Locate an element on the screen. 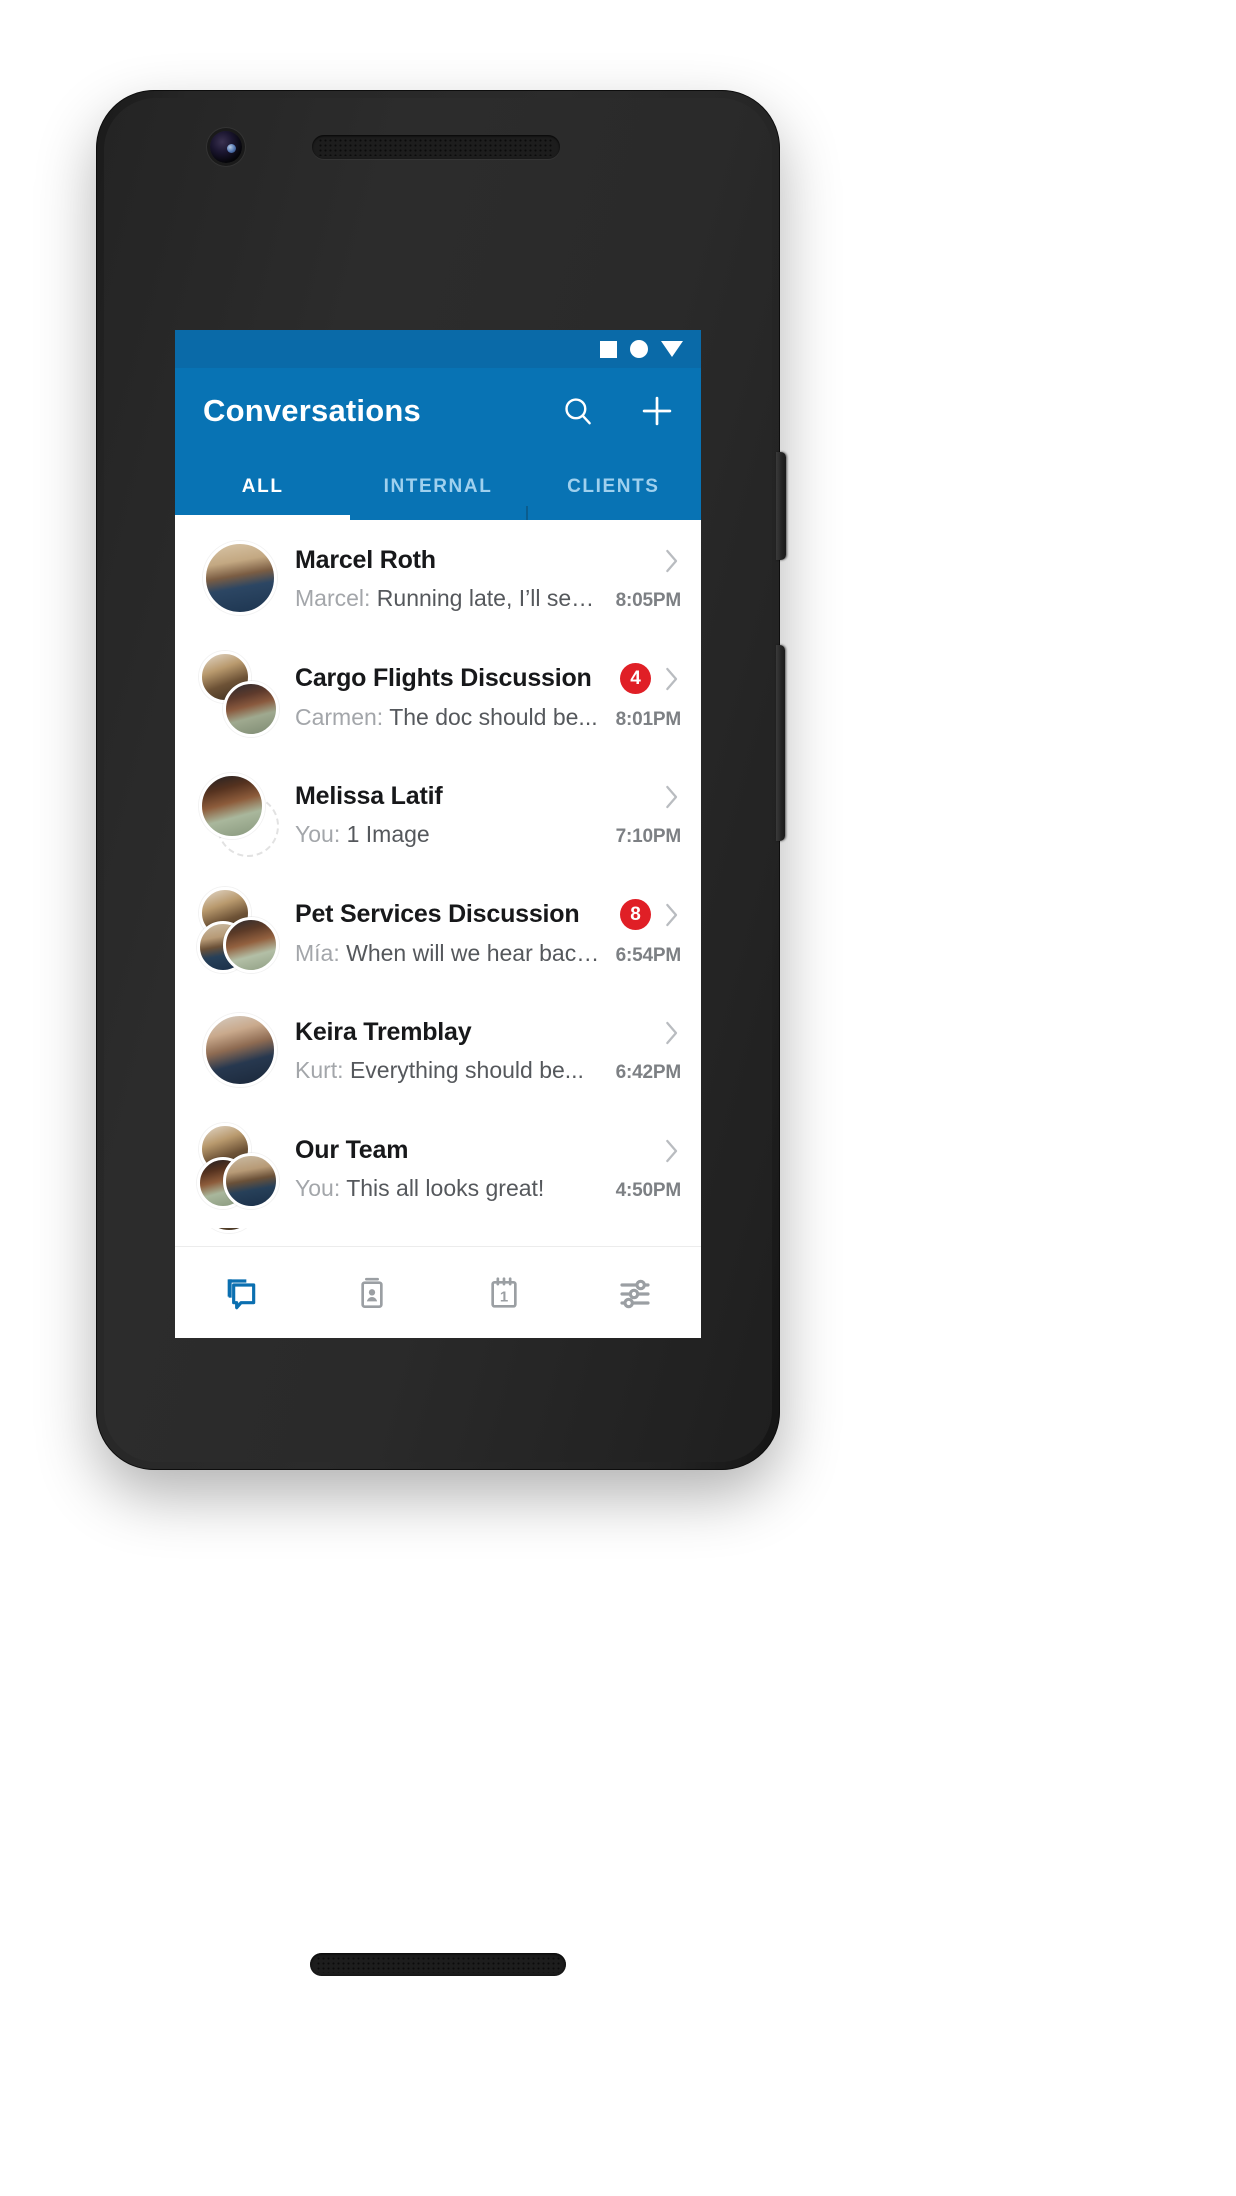 Image resolution: width=1236 pixels, height=2196 pixels. list-item: Melissa Latif You: 1 Image 7:10PM is located at coordinates (438, 815).